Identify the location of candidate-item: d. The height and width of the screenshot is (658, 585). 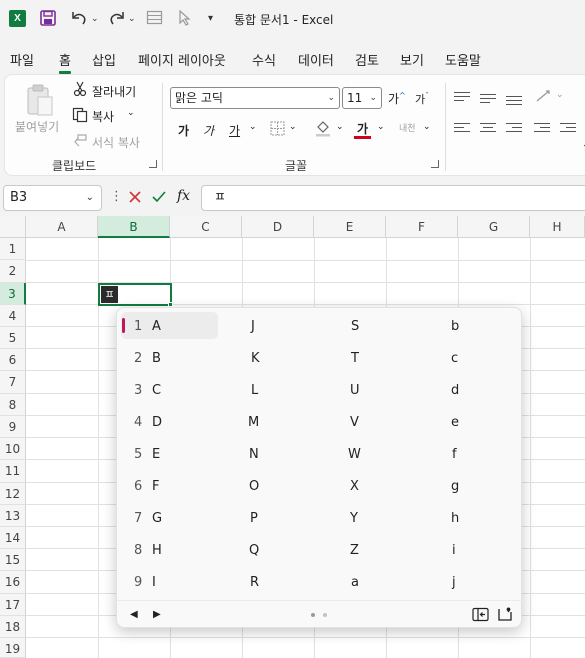
(455, 390).